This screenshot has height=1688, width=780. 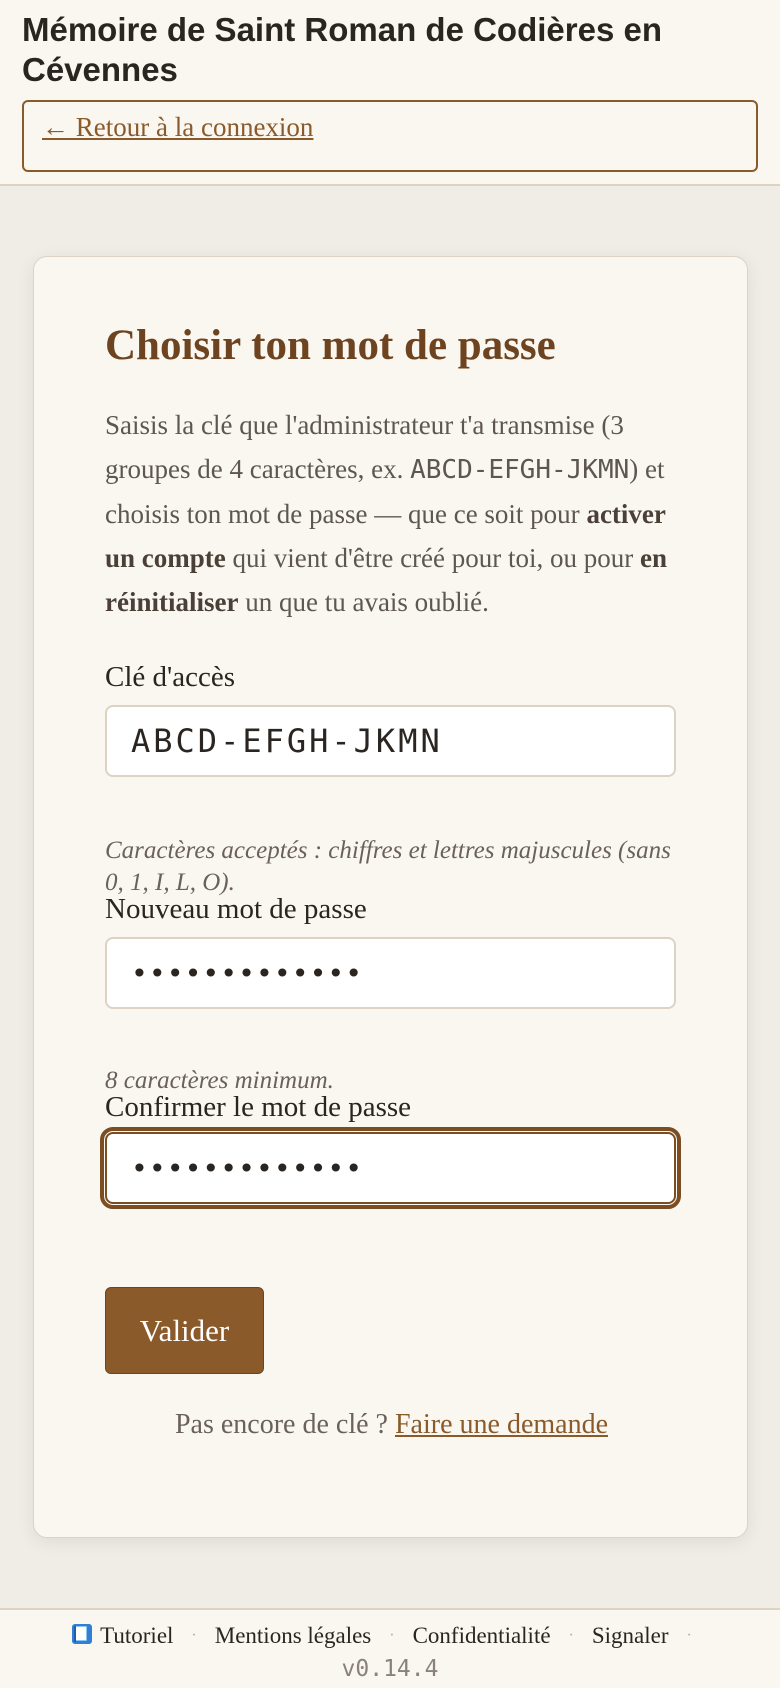 What do you see at coordinates (363, 602) in the screenshot?
I see `intro-part-4: un que tu avais oublié.` at bounding box center [363, 602].